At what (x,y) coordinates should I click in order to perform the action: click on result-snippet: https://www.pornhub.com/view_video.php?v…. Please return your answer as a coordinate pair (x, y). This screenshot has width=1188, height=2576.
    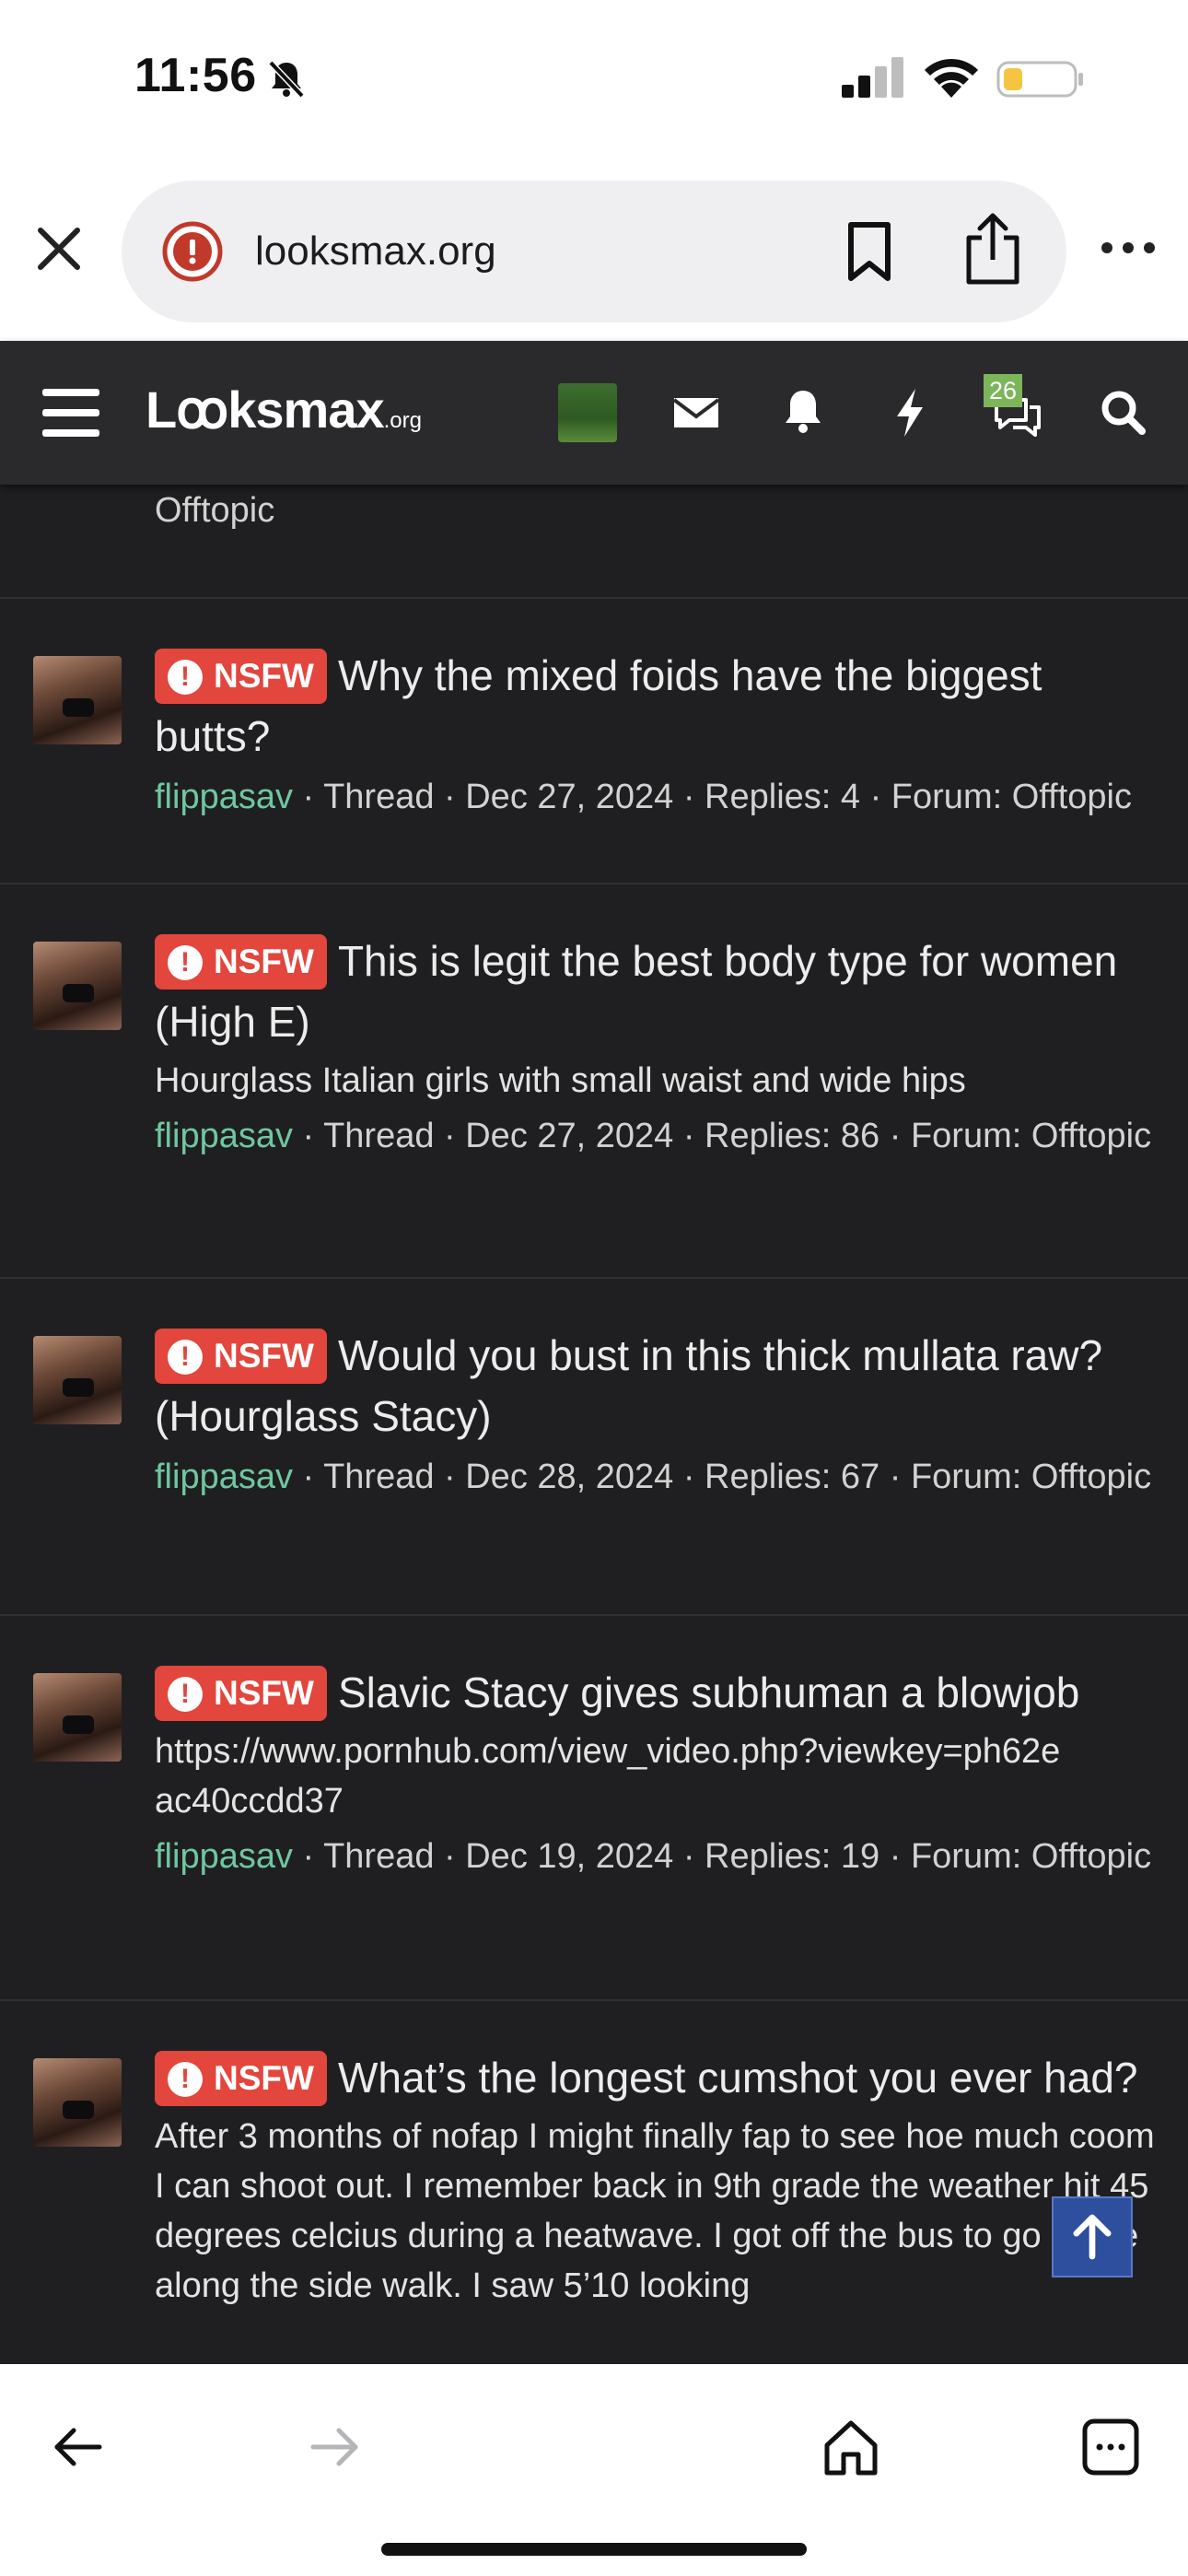
    Looking at the image, I should click on (608, 1776).